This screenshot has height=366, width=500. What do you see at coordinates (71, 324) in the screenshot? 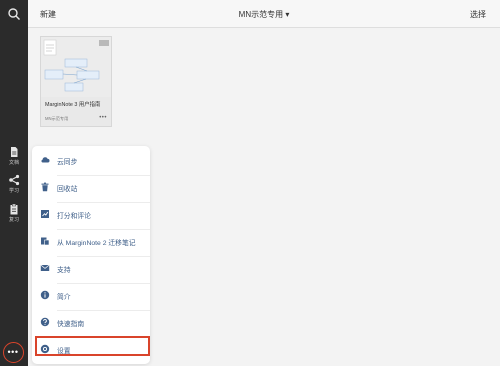
I see `menu-item-label: 快速指南` at bounding box center [71, 324].